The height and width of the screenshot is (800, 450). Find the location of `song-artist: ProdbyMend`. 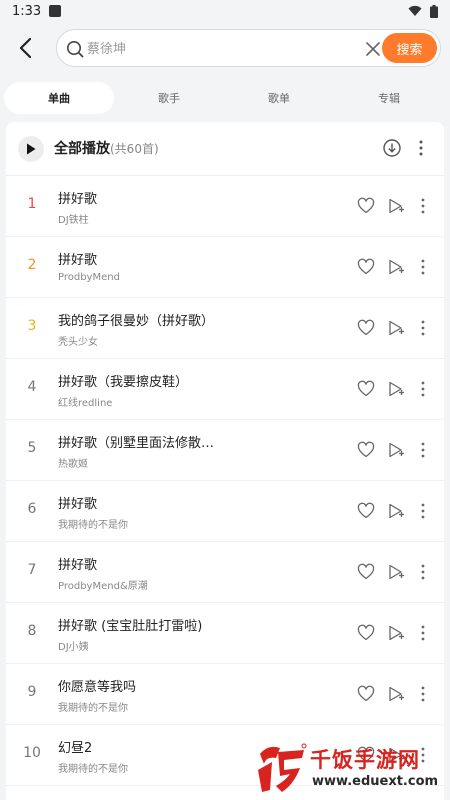

song-artist: ProdbyMend is located at coordinates (89, 277).